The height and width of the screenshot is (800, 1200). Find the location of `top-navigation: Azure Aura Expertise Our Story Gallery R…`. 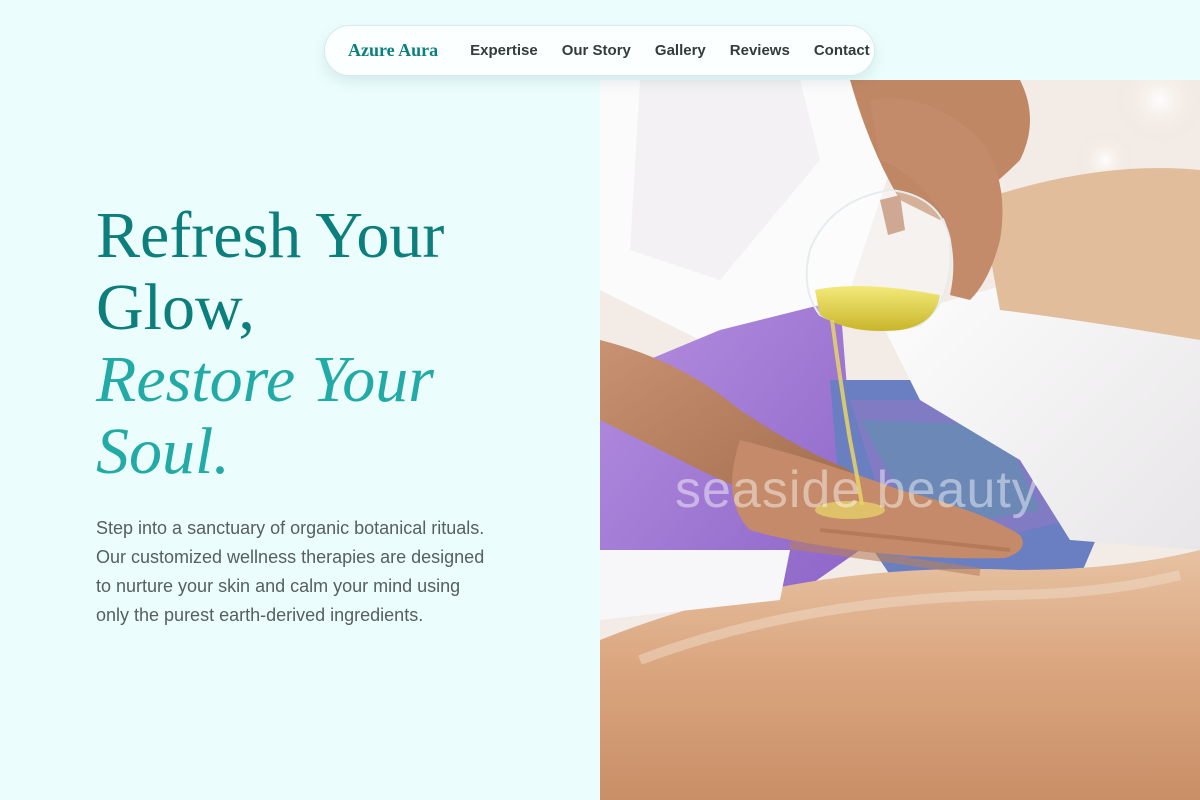

top-navigation: Azure Aura Expertise Our Story Gallery R… is located at coordinates (599, 50).